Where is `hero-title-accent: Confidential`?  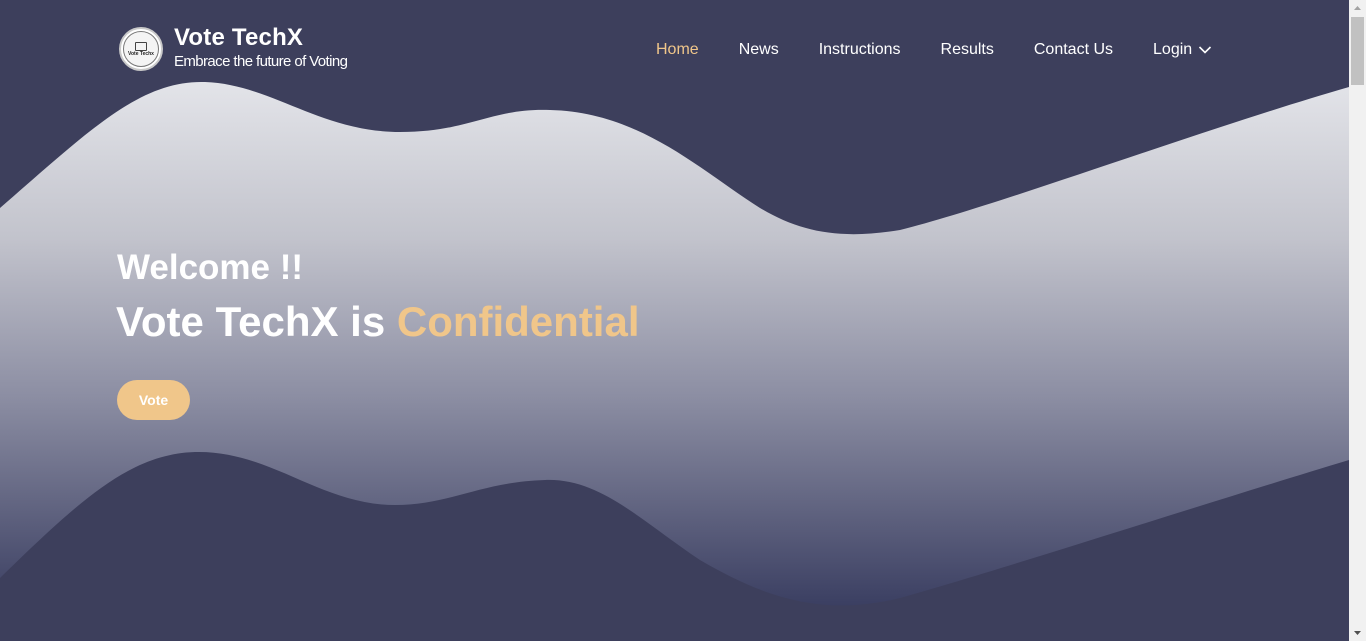 hero-title-accent: Confidential is located at coordinates (518, 321).